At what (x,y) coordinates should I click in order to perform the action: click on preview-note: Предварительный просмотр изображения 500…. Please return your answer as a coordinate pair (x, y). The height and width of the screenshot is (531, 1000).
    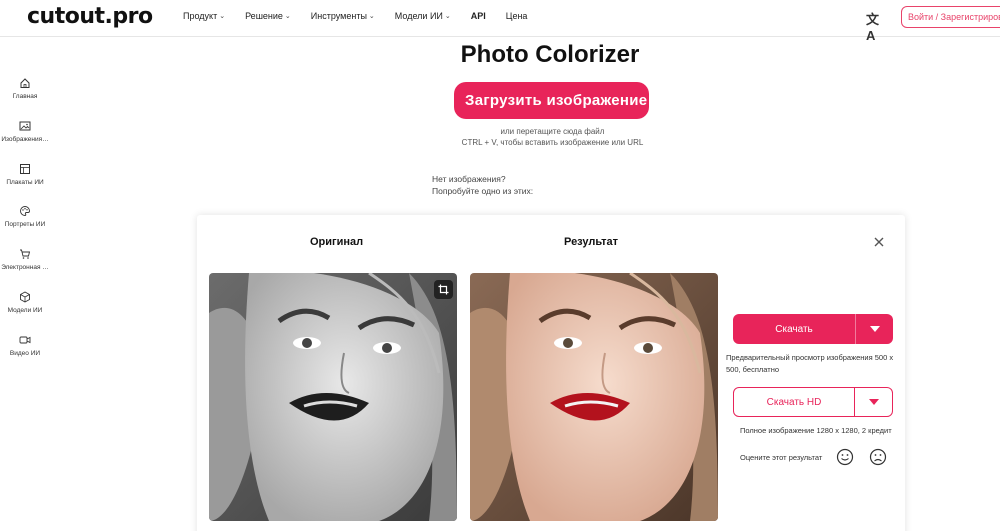
    Looking at the image, I should click on (810, 363).